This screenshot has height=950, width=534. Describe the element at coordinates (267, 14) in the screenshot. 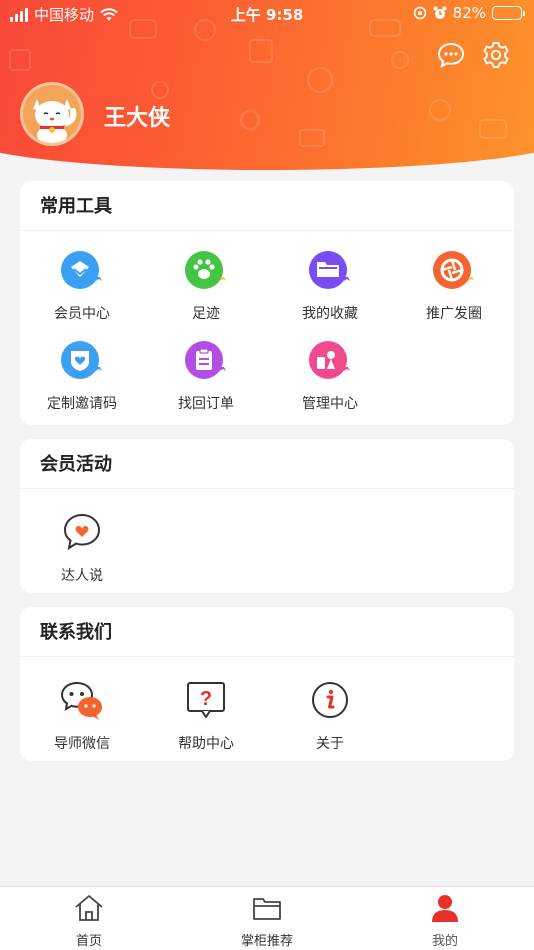

I see `status-bar: 中国移动 上午 9:58 82%` at that location.